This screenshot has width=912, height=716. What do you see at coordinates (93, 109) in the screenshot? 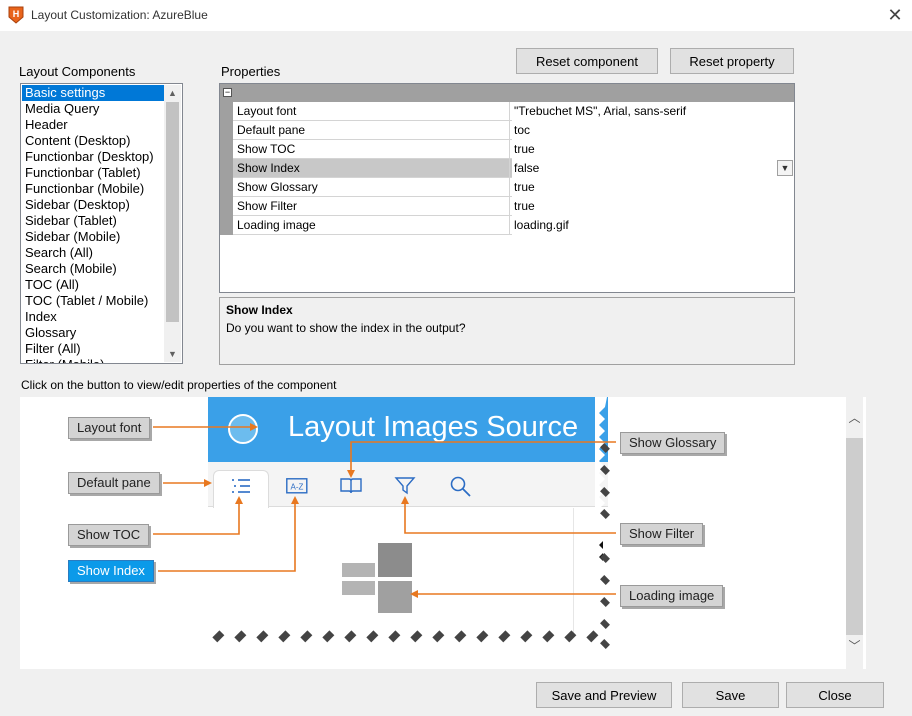
I see `list-item: Media Query` at bounding box center [93, 109].